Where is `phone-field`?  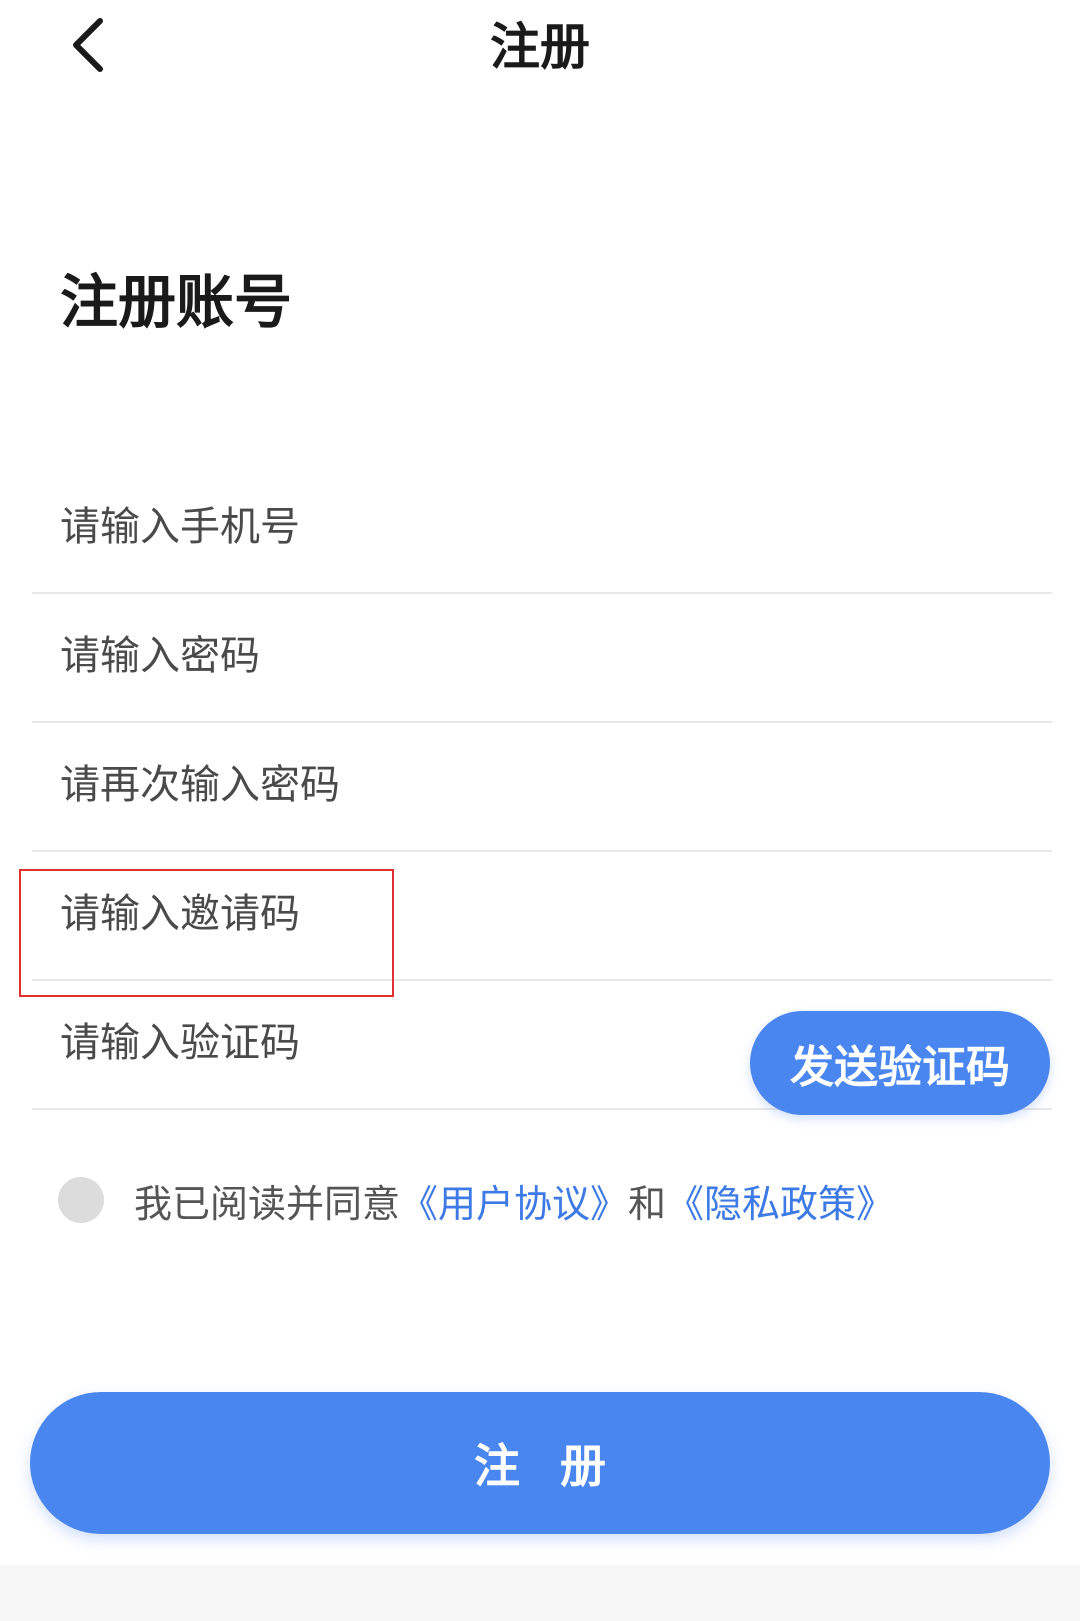 phone-field is located at coordinates (542, 528).